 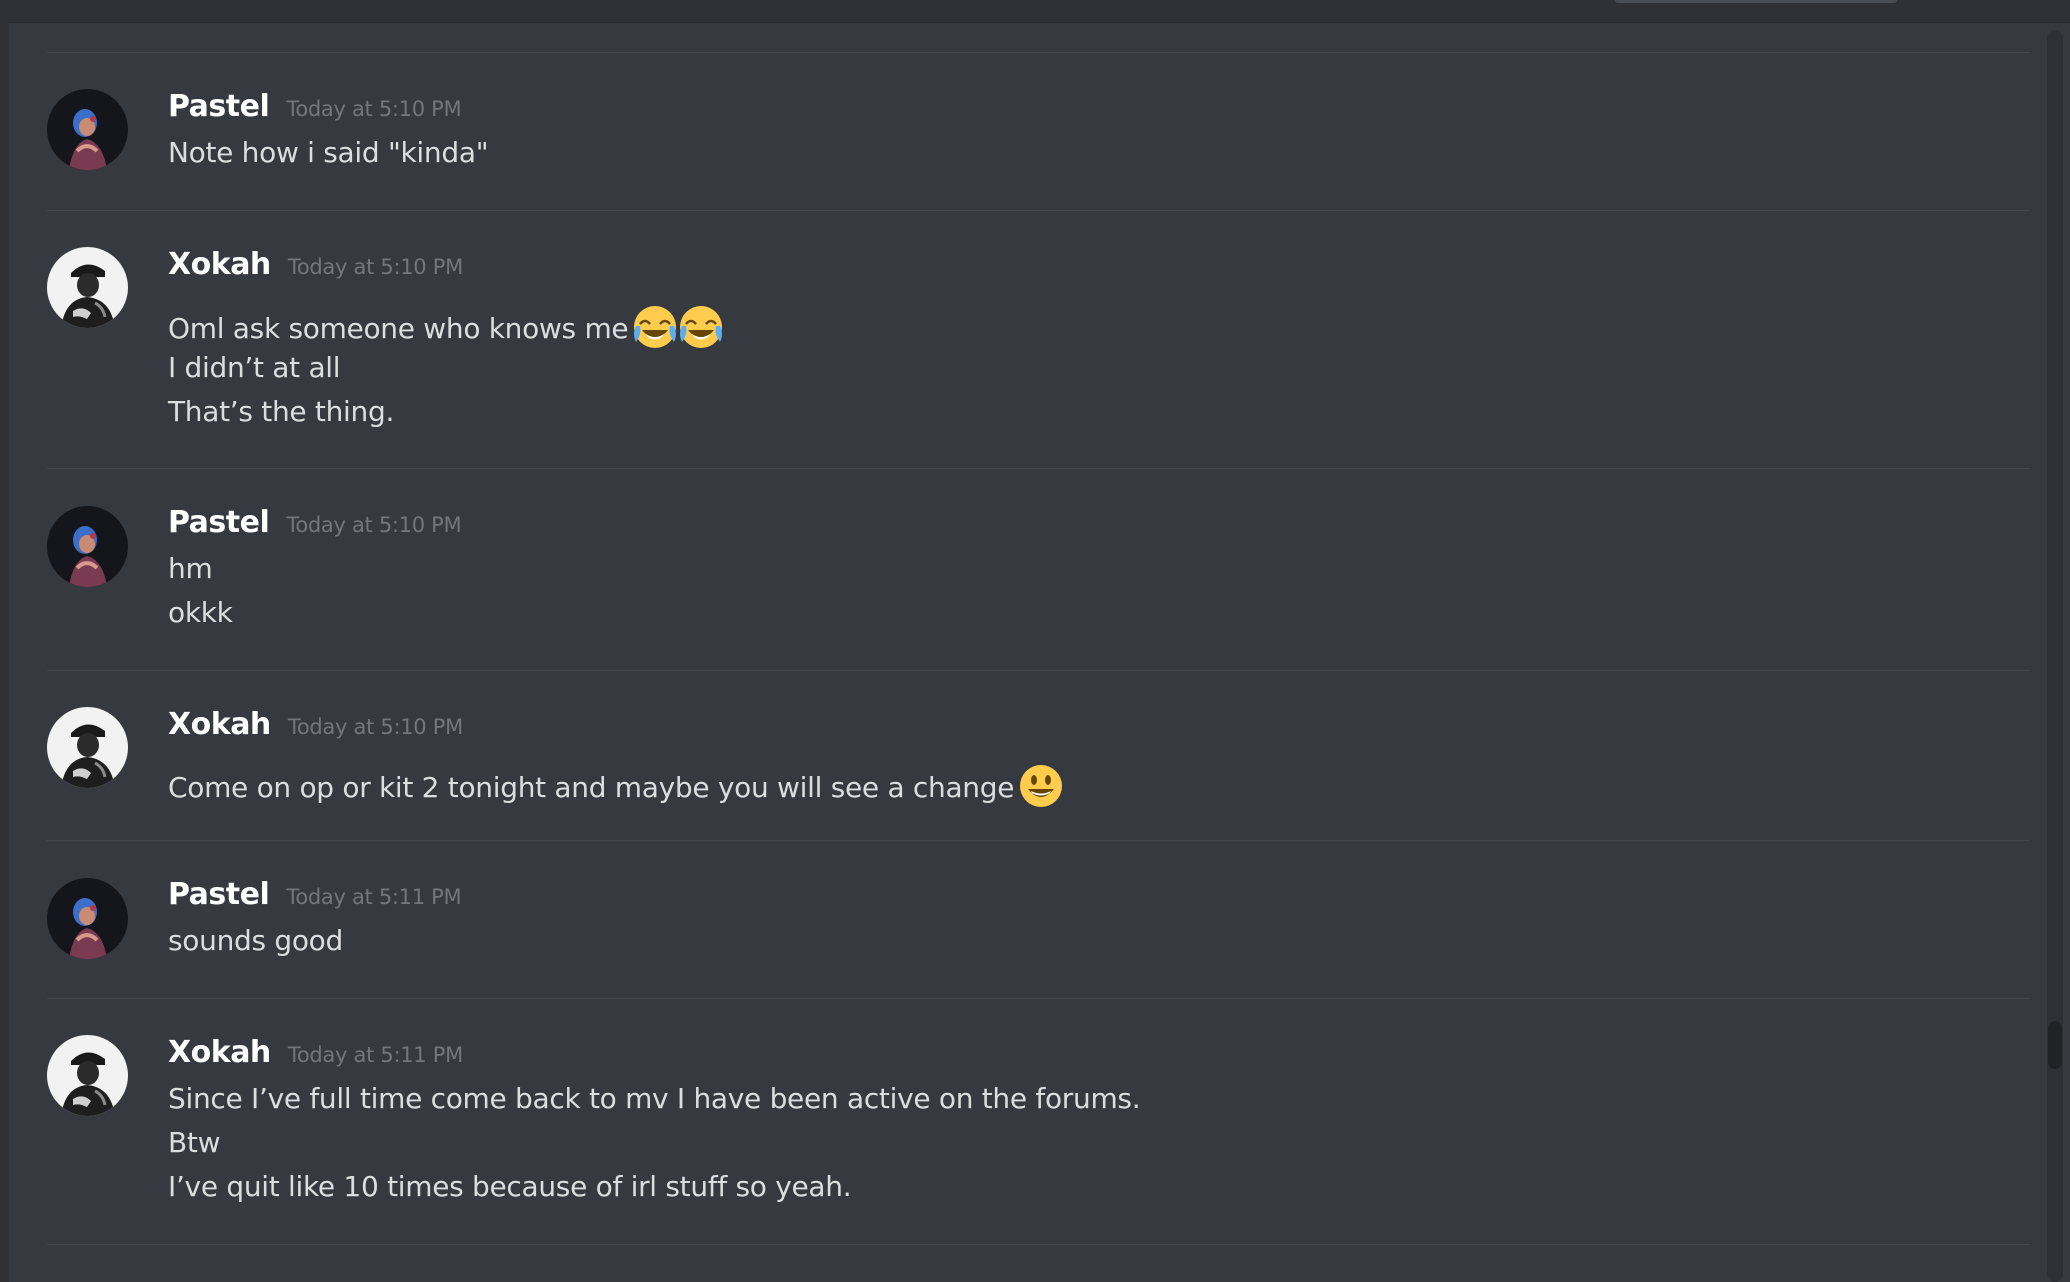 I want to click on smiling-face-icon, so click(x=1041, y=786).